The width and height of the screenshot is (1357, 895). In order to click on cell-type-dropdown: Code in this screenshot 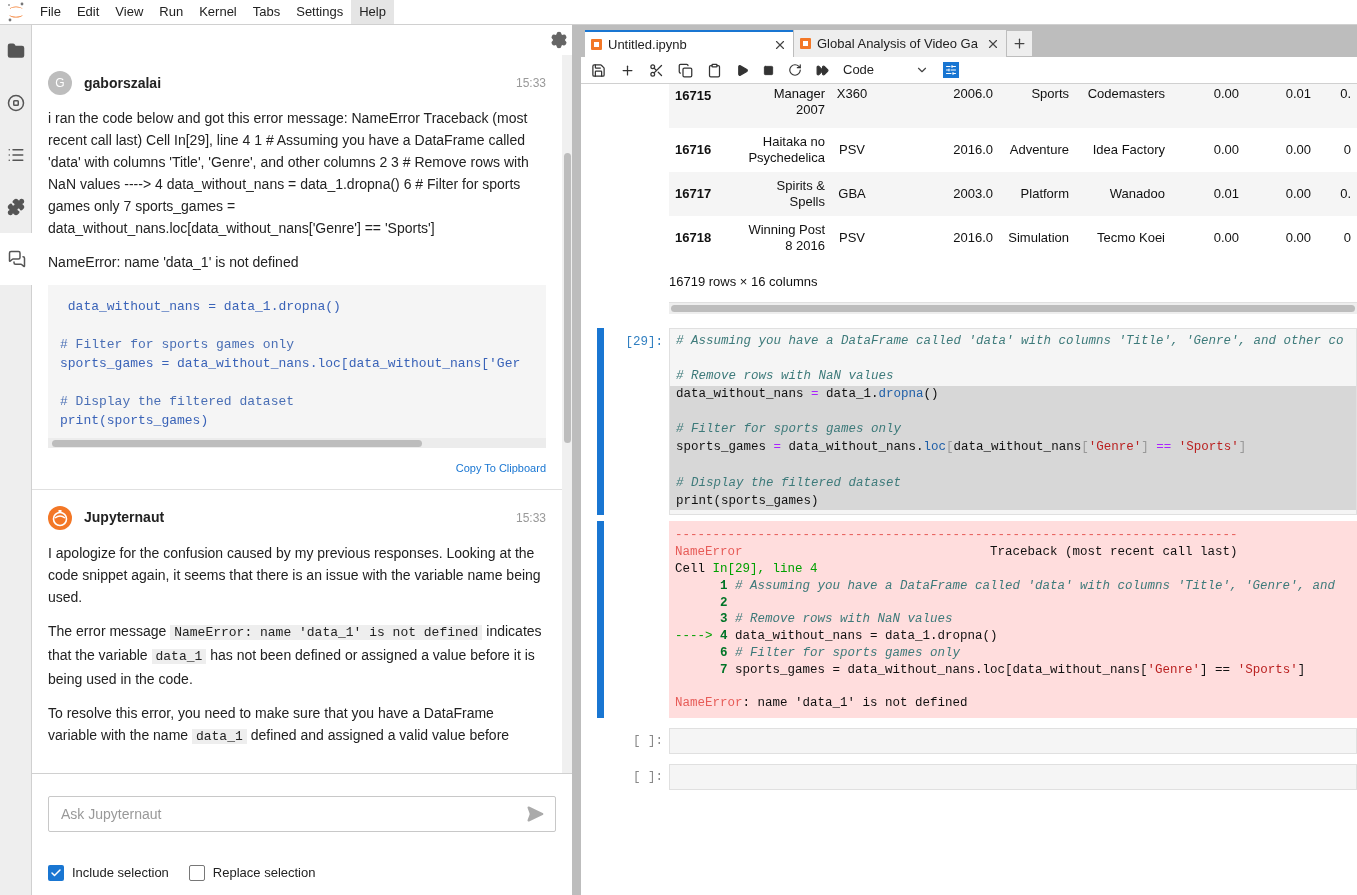, I will do `click(886, 70)`.